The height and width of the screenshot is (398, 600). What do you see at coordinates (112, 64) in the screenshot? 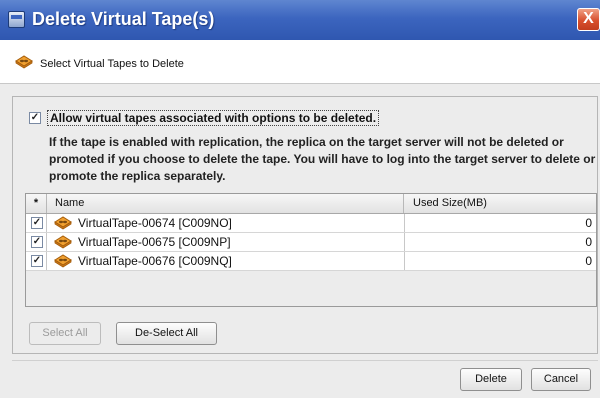
I see `header-text: Select Virtual Tapes to Delete` at bounding box center [112, 64].